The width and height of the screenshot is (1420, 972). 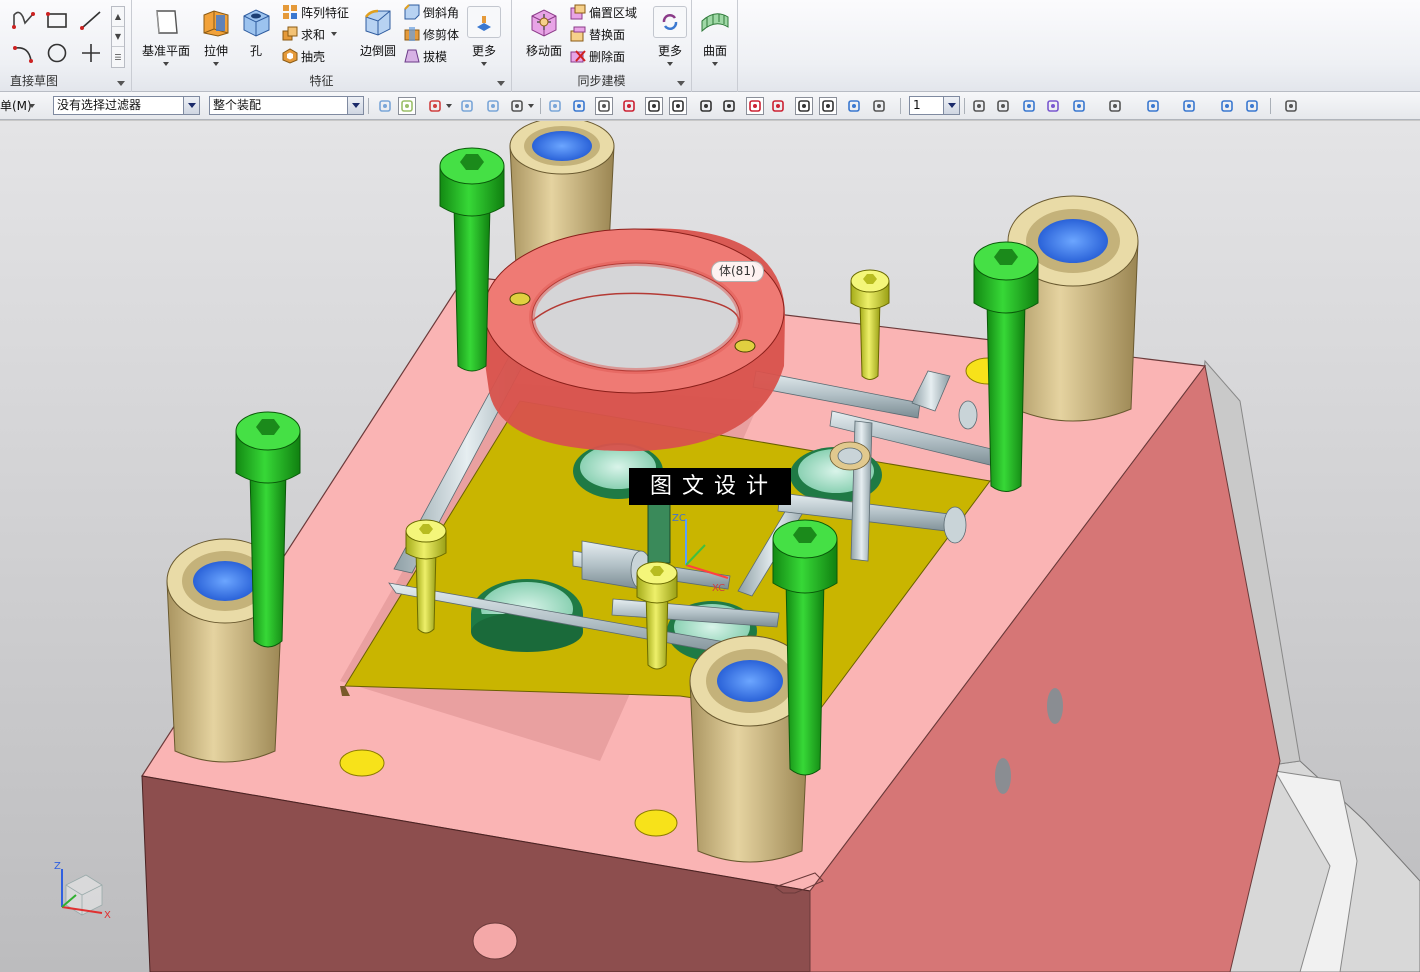 What do you see at coordinates (484, 36) in the screenshot?
I see `feature-more-button: 更多` at bounding box center [484, 36].